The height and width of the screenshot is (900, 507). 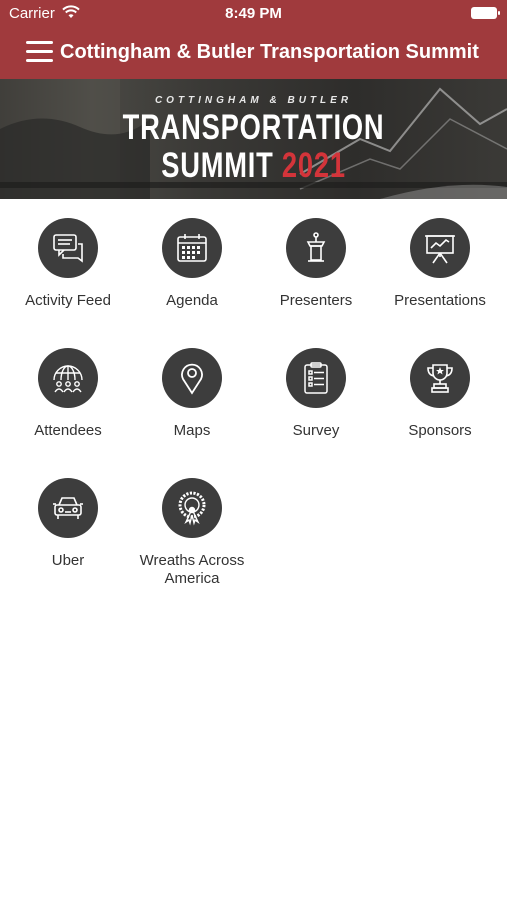 I want to click on wreath-icon, so click(x=192, y=508).